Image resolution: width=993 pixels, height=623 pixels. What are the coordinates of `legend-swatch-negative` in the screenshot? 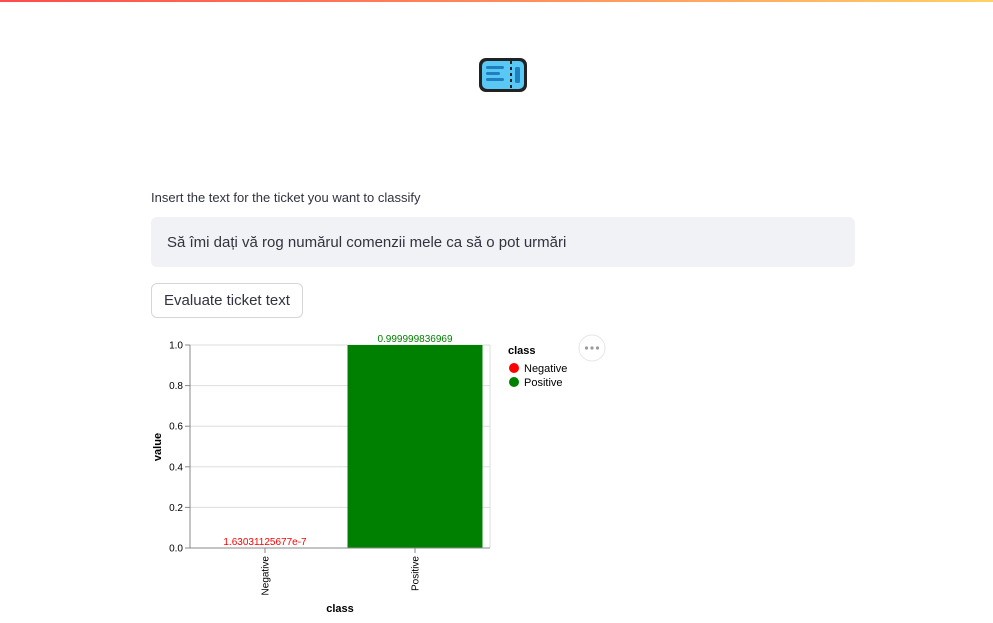 It's located at (514, 368).